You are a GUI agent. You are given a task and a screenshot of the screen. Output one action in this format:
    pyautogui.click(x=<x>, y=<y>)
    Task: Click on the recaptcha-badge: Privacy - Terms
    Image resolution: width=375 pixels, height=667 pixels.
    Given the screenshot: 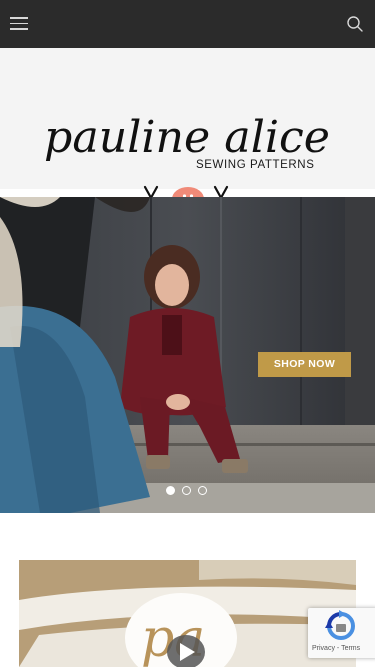 What is the action you would take?
    pyautogui.click(x=341, y=633)
    